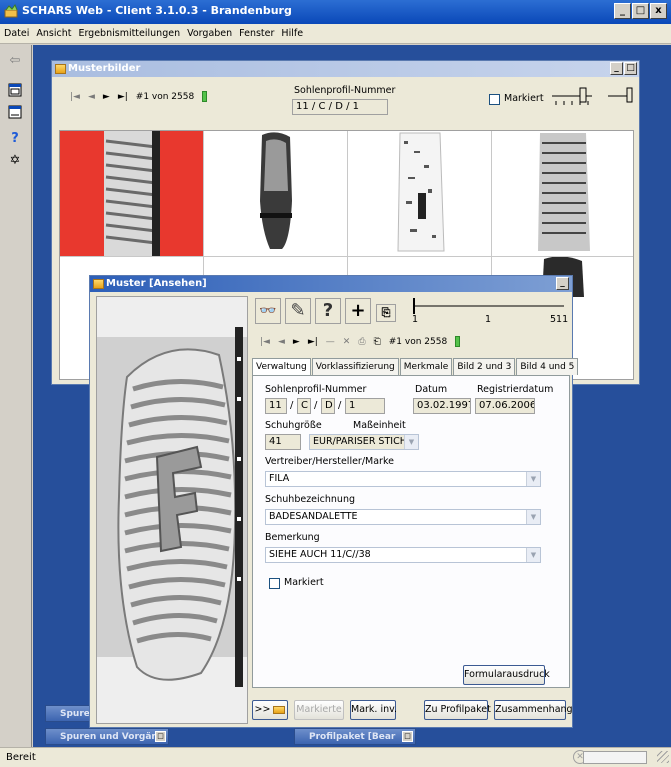 This screenshot has height=767, width=671. I want to click on profile-part-3-field: D, so click(328, 406).